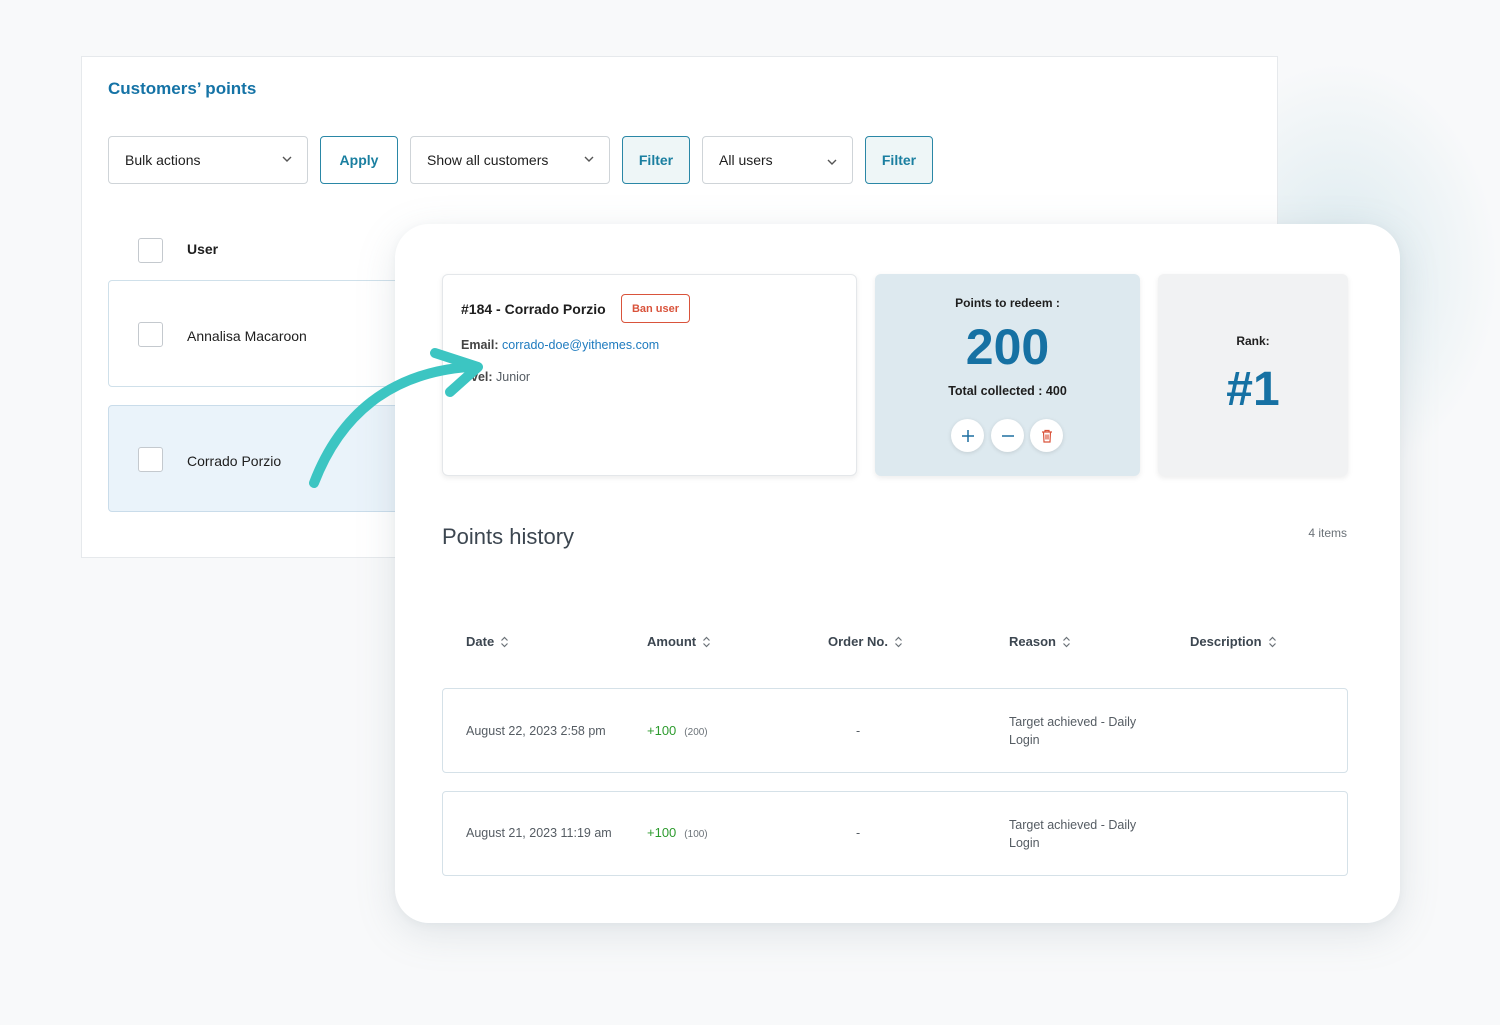  I want to click on level-value: Junior, so click(513, 377).